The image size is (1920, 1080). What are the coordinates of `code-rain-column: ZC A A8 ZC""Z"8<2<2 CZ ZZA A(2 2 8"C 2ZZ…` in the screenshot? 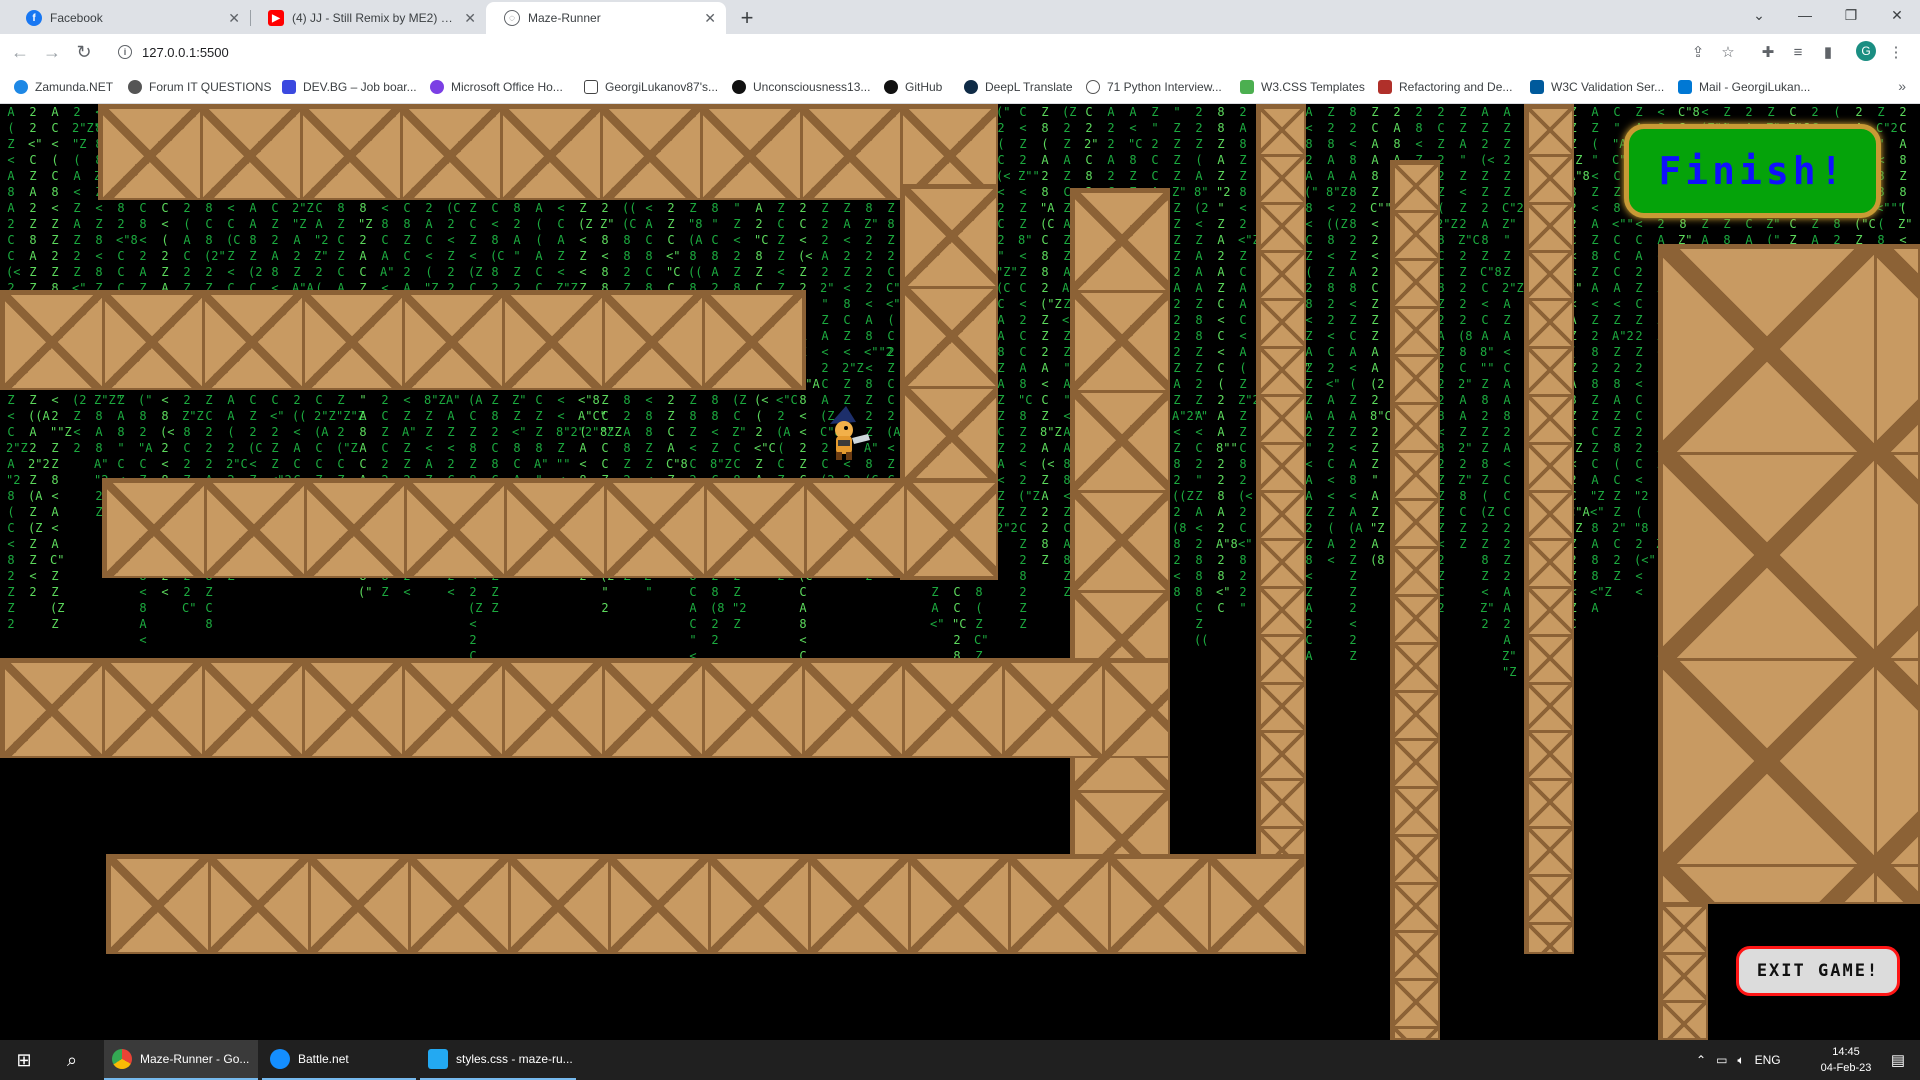 It's located at (1391, 336).